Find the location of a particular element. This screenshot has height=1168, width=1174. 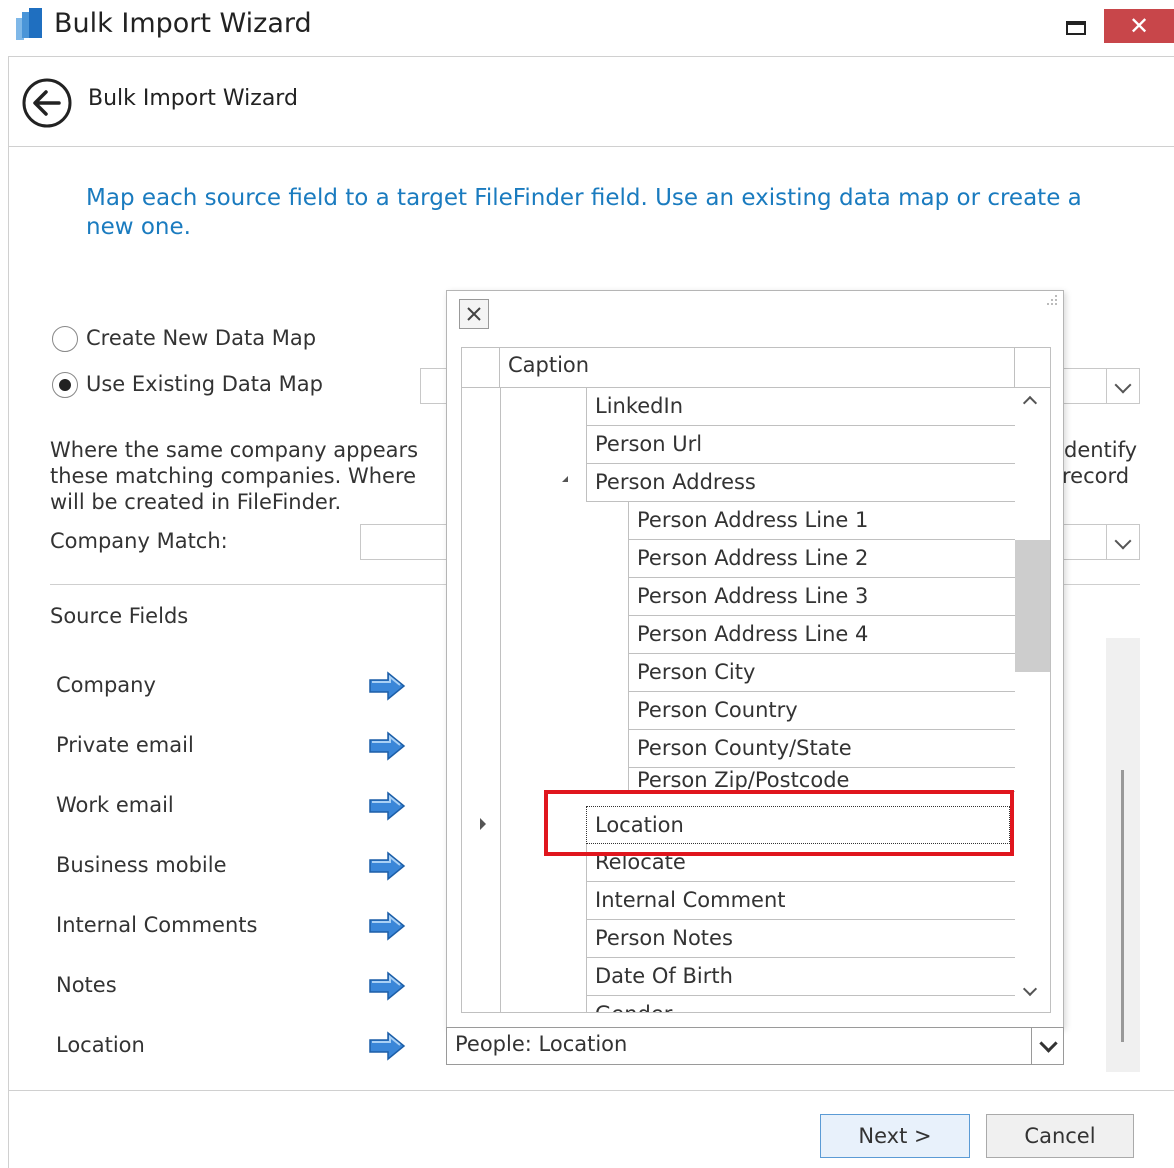

next-button: Next > is located at coordinates (895, 1136).